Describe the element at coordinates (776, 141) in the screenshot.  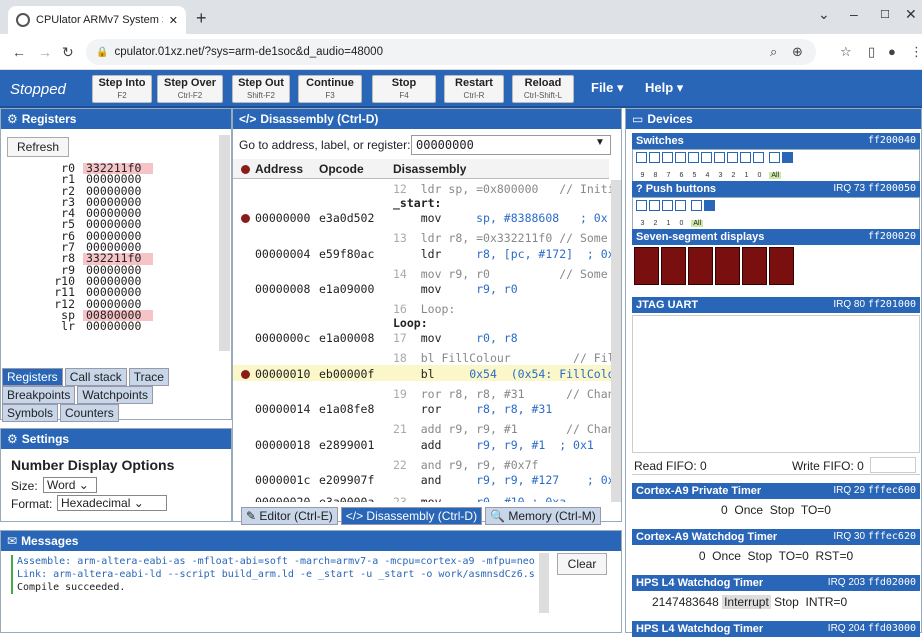
I see `switches-header: Switches ff200040` at that location.